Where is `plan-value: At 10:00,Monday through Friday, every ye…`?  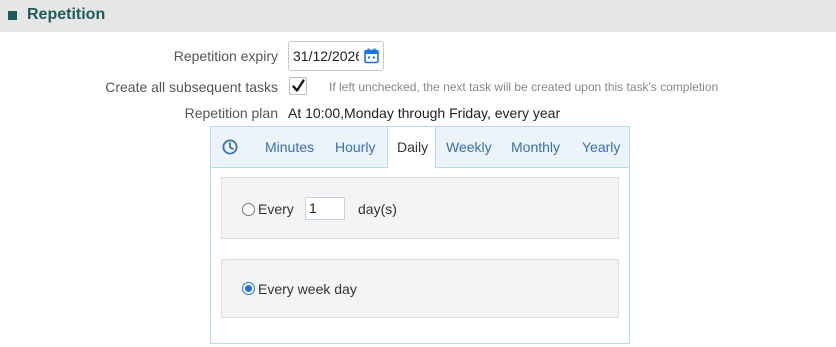
plan-value: At 10:00,Monday through Friday, every ye… is located at coordinates (424, 113).